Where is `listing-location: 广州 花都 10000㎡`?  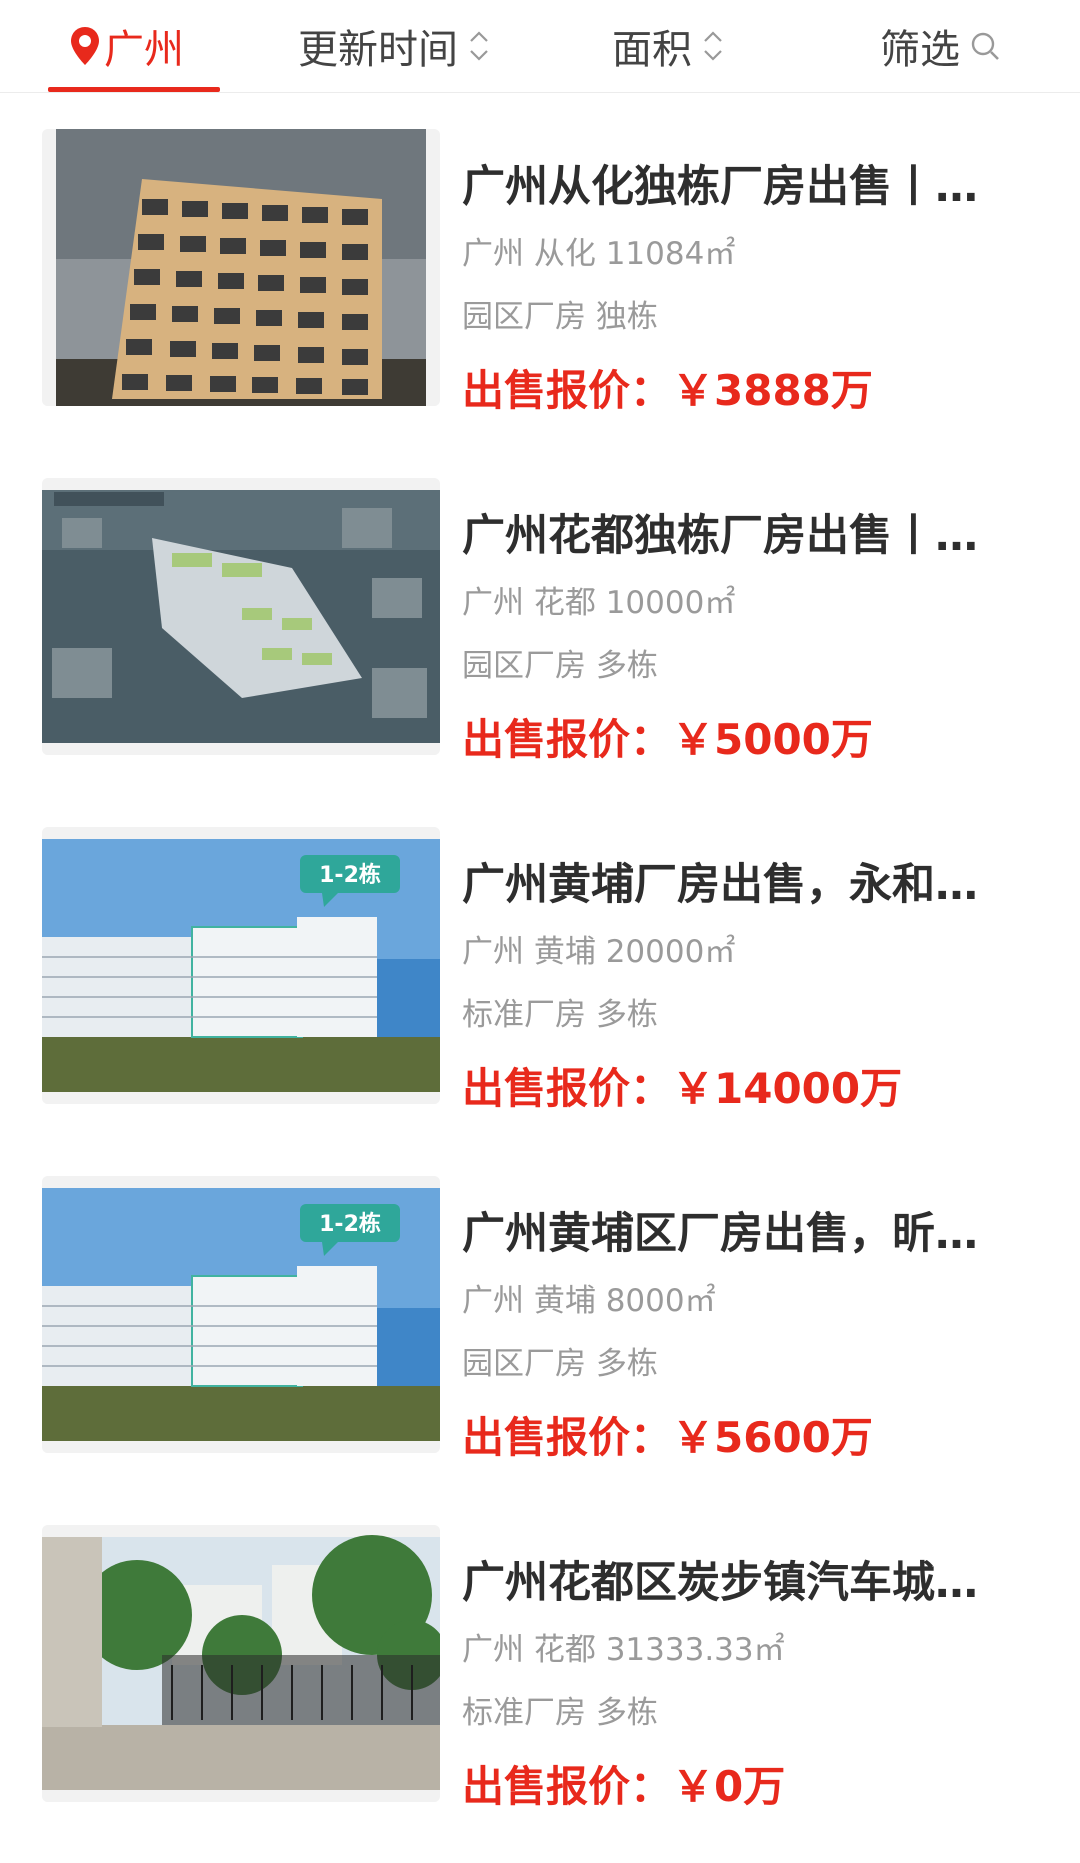 listing-location: 广州 花都 10000㎡ is located at coordinates (599, 603).